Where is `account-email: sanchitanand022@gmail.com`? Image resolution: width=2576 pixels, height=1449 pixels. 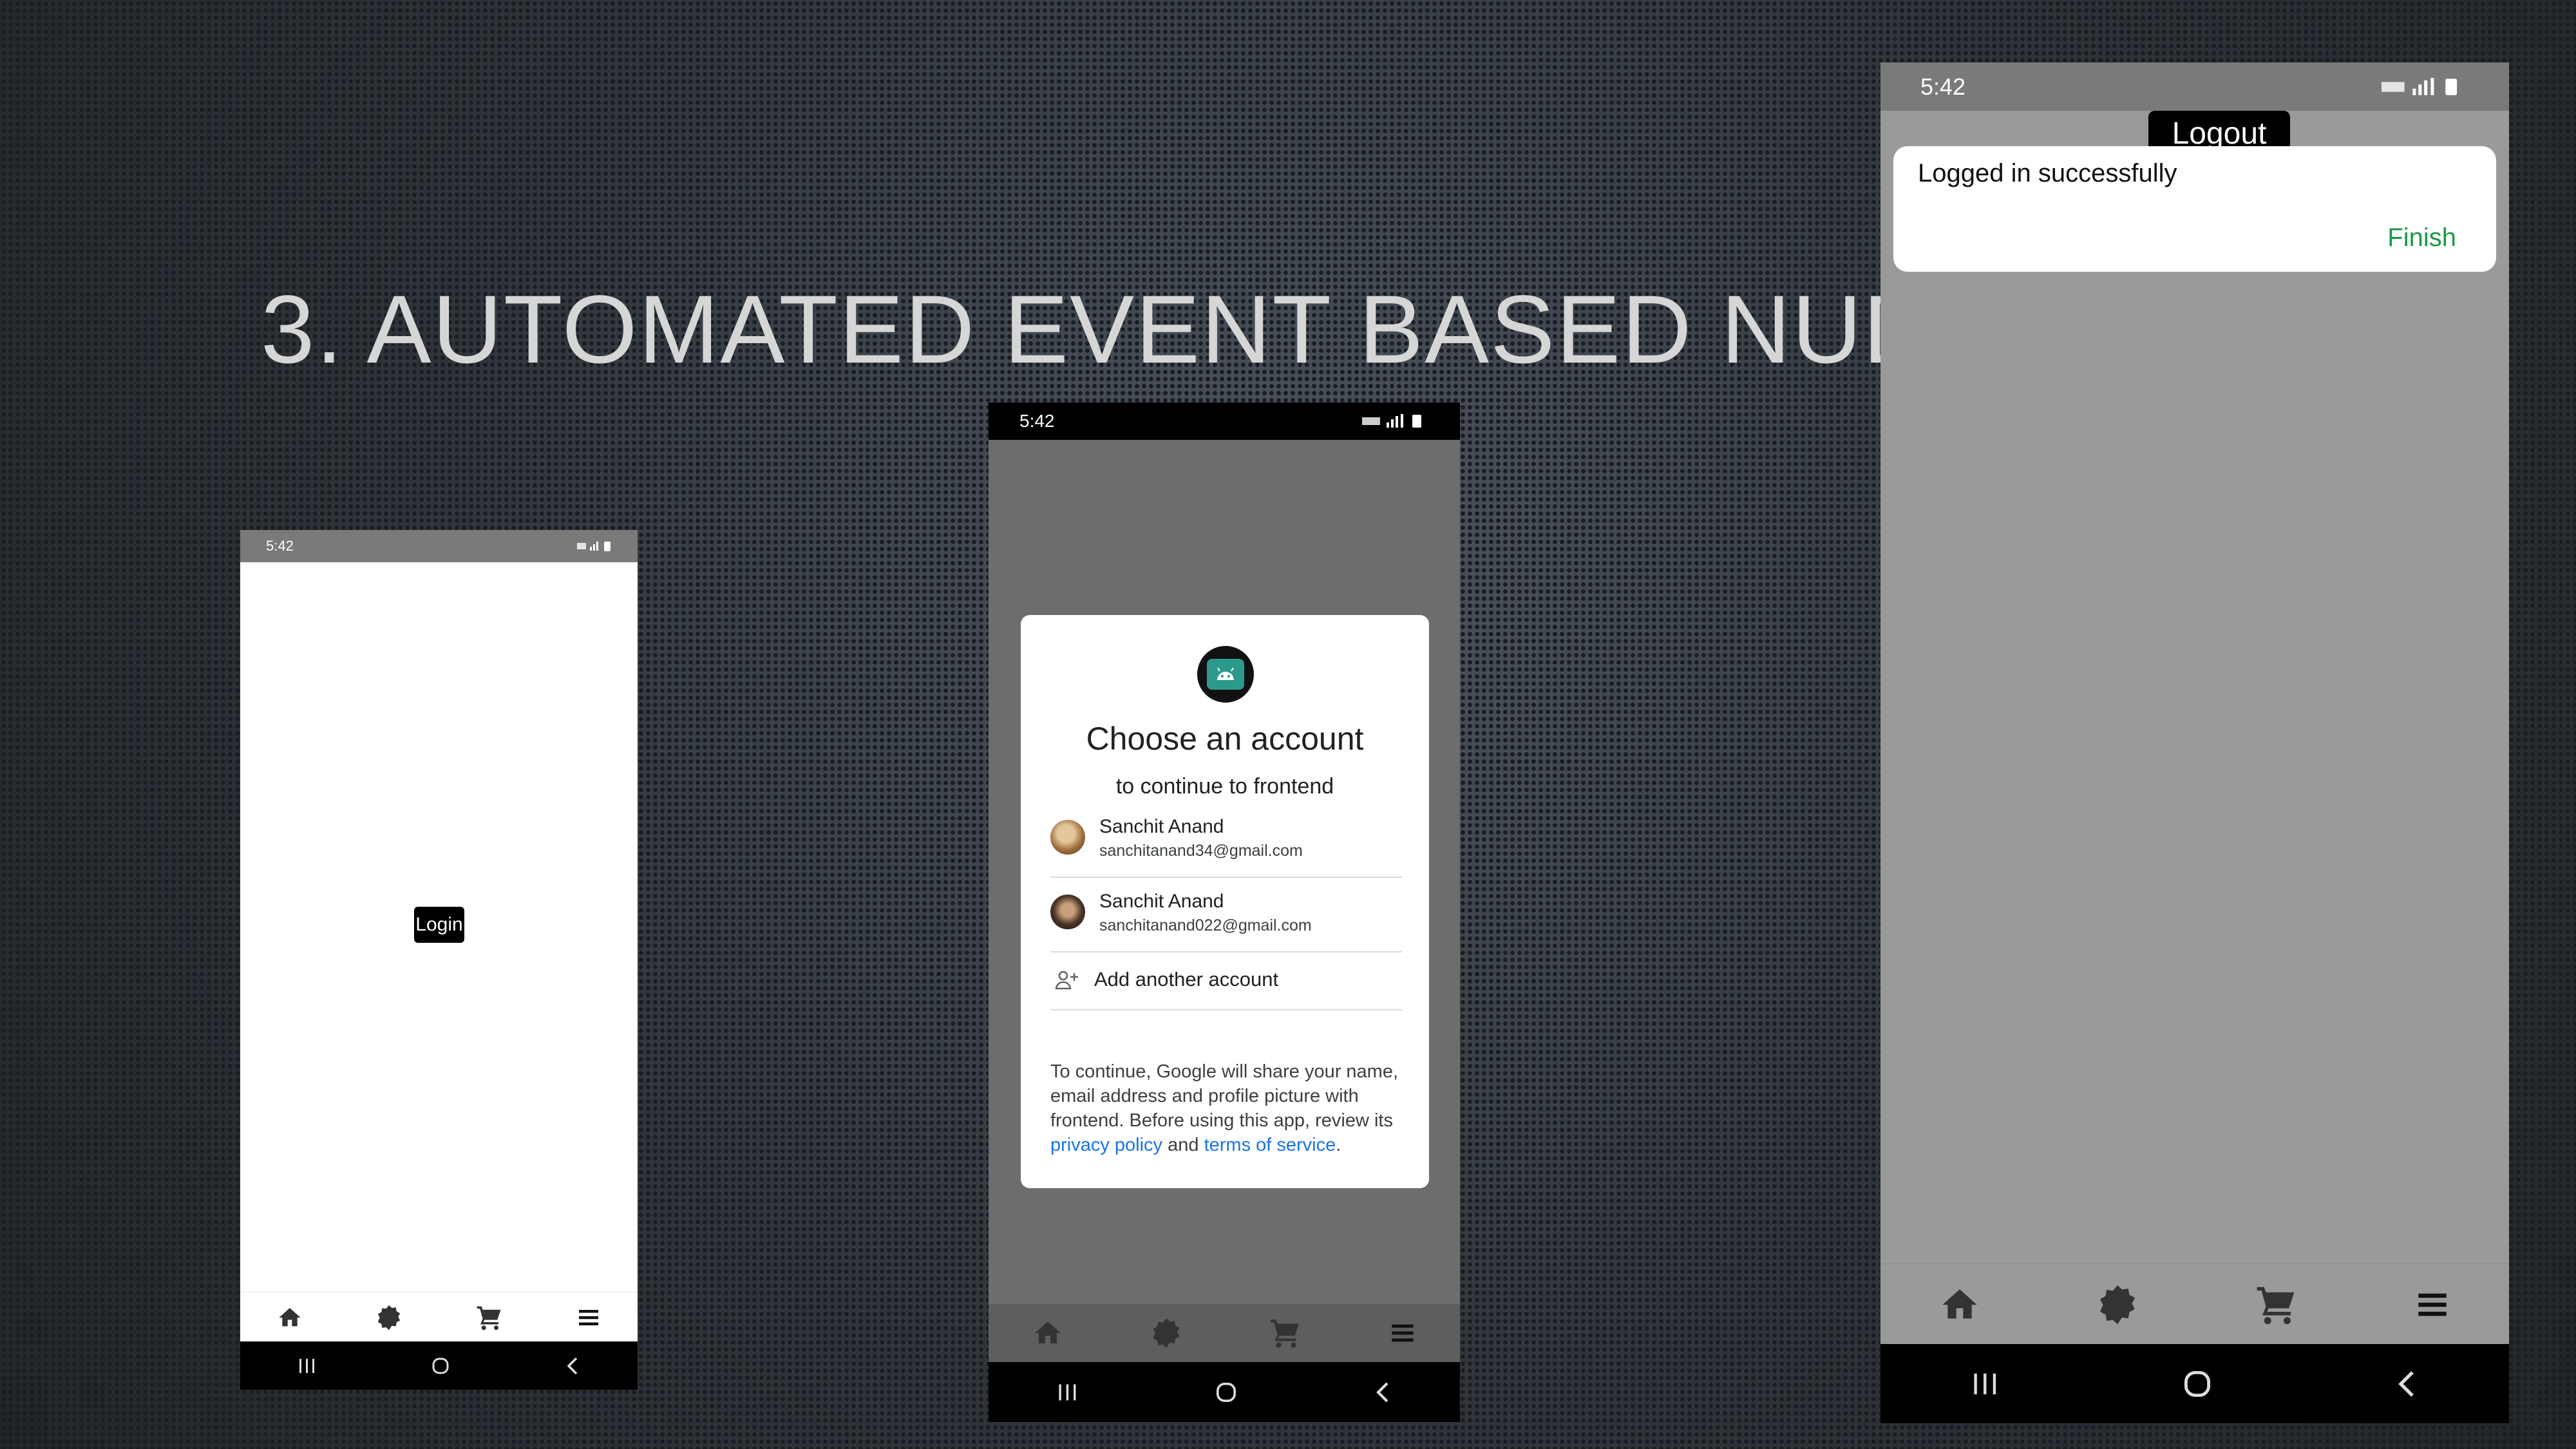
account-email: sanchitanand022@gmail.com is located at coordinates (1205, 925).